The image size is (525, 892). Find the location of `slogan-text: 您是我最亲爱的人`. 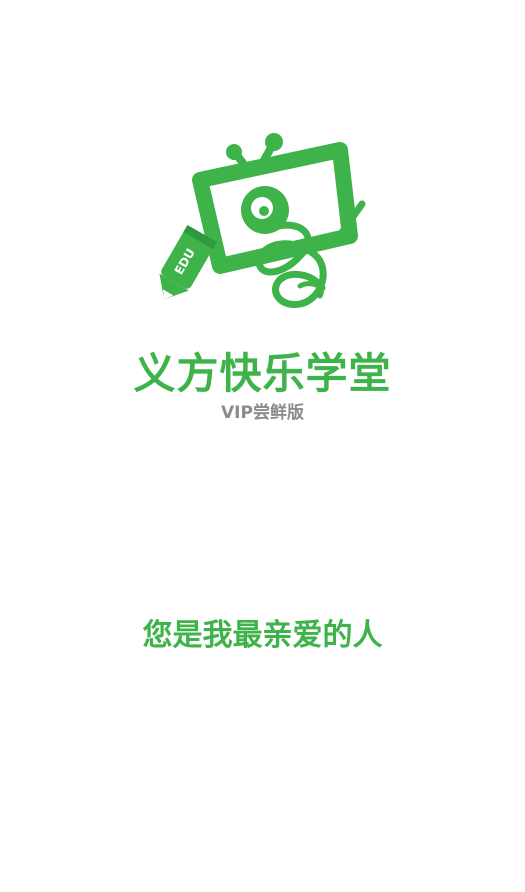

slogan-text: 您是我最亲爱的人 is located at coordinates (262, 635).